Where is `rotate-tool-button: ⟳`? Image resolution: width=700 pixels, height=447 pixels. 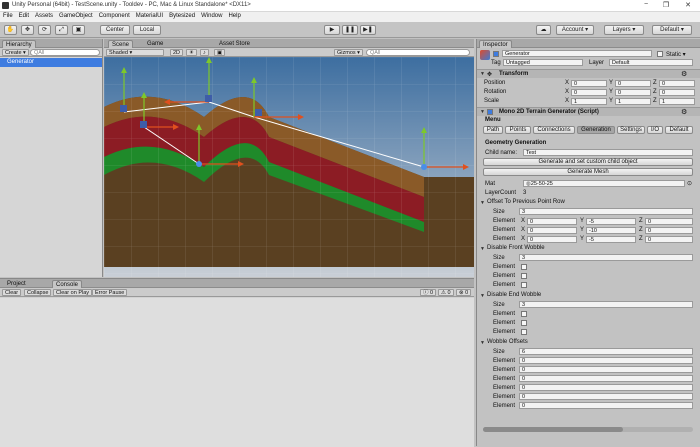
rotate-tool-button: ⟳ is located at coordinates (44, 30).